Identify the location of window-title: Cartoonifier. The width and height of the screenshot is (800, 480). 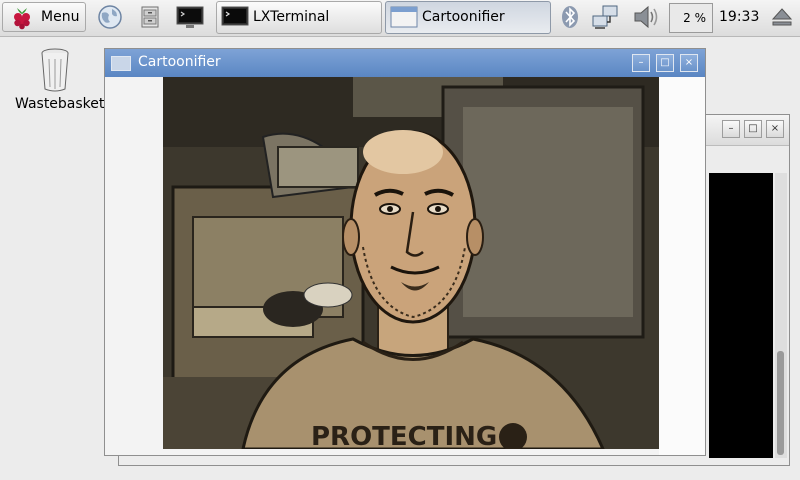
(179, 62).